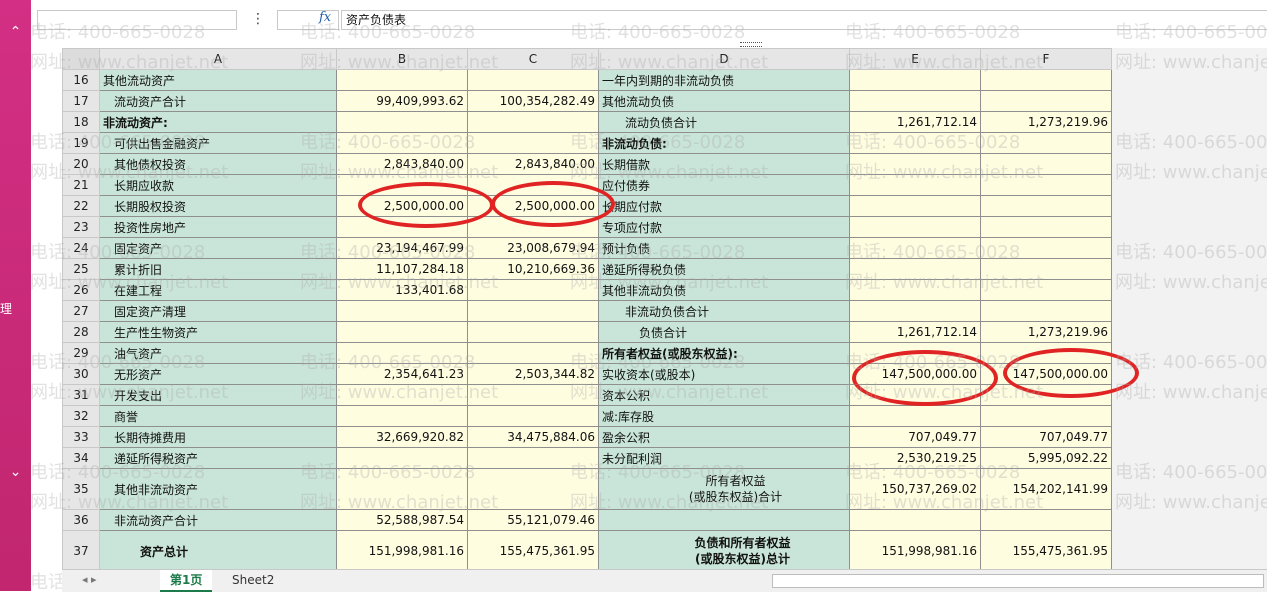 The height and width of the screenshot is (594, 1267). What do you see at coordinates (81, 332) in the screenshot?
I see `row-header: 28` at bounding box center [81, 332].